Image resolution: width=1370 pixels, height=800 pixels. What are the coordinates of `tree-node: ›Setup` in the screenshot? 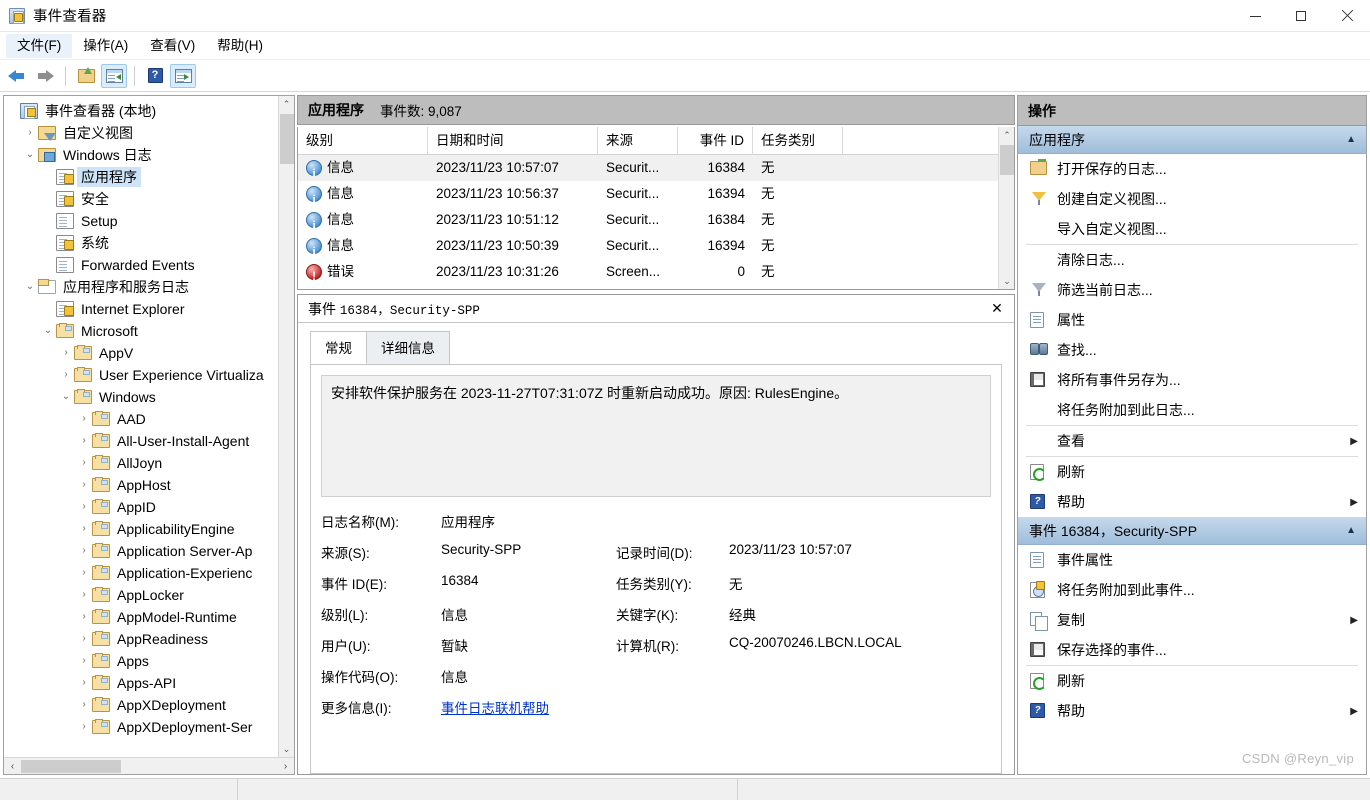 It's located at (141, 221).